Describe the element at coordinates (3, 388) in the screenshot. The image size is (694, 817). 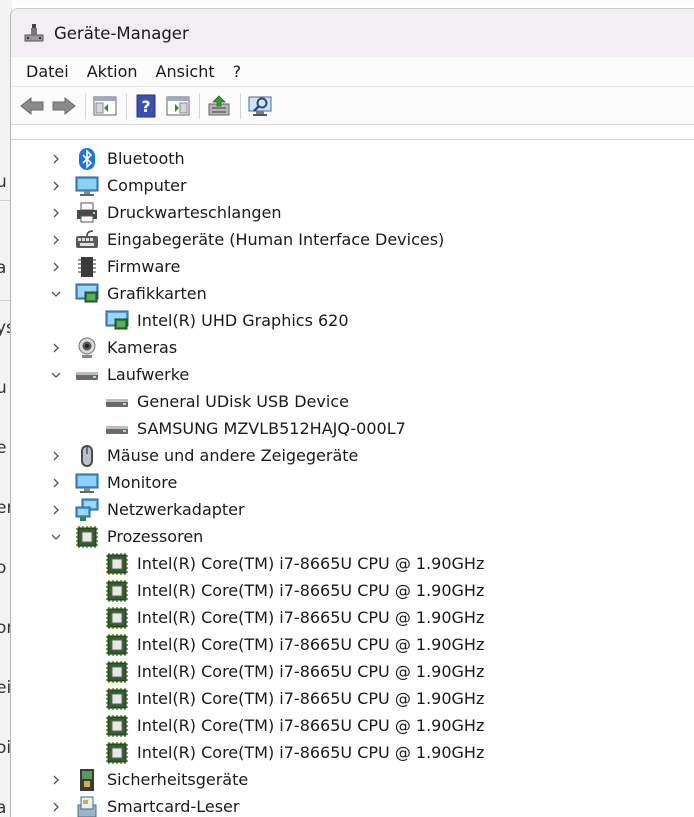
I see `background-text: u` at that location.